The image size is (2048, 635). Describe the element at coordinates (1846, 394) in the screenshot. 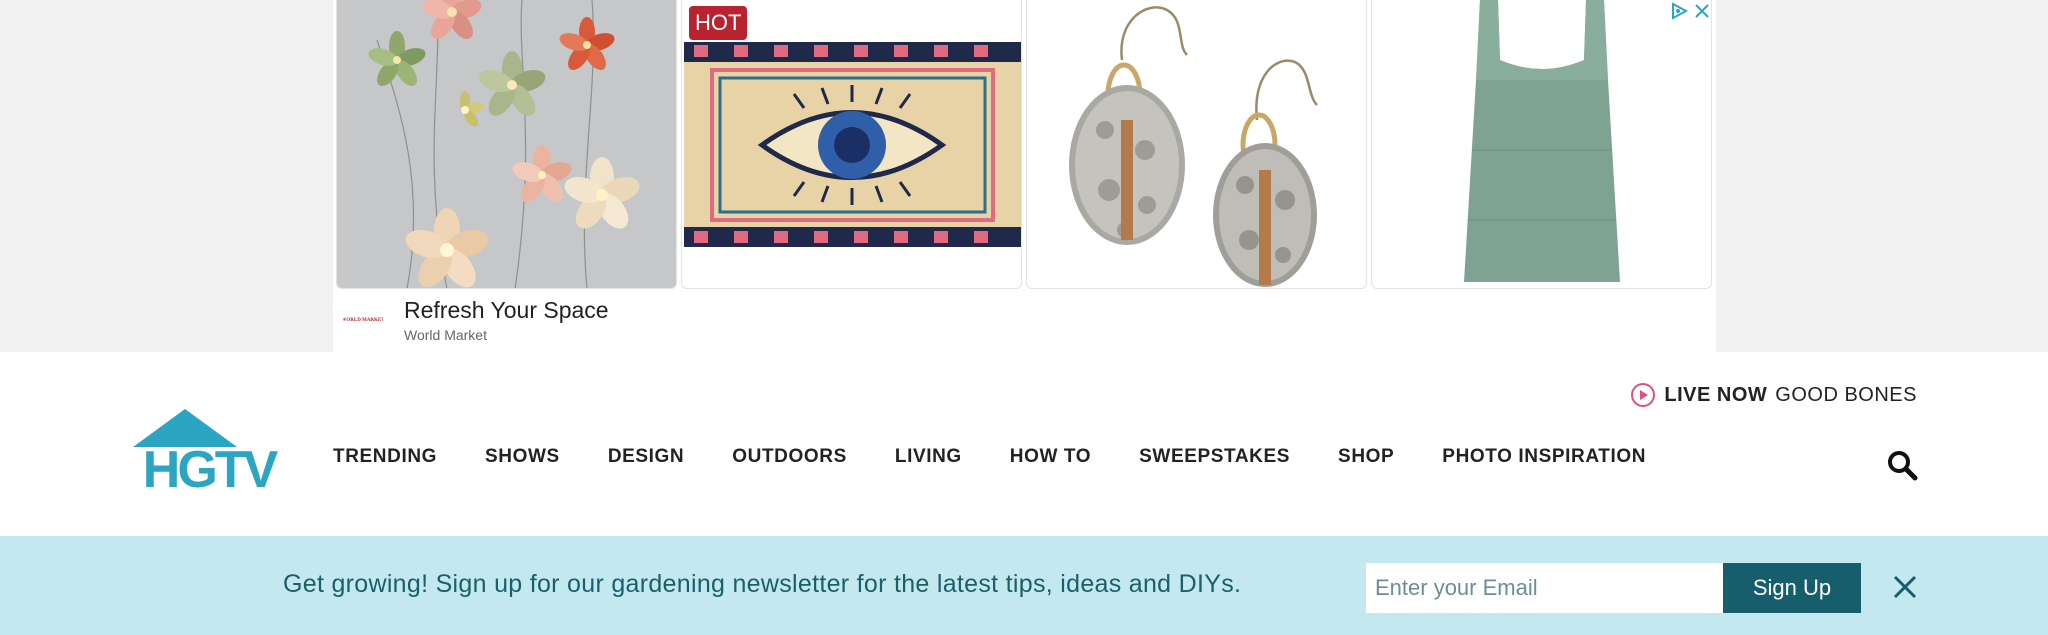

I see `live-show-name: GOOD BONES` at that location.